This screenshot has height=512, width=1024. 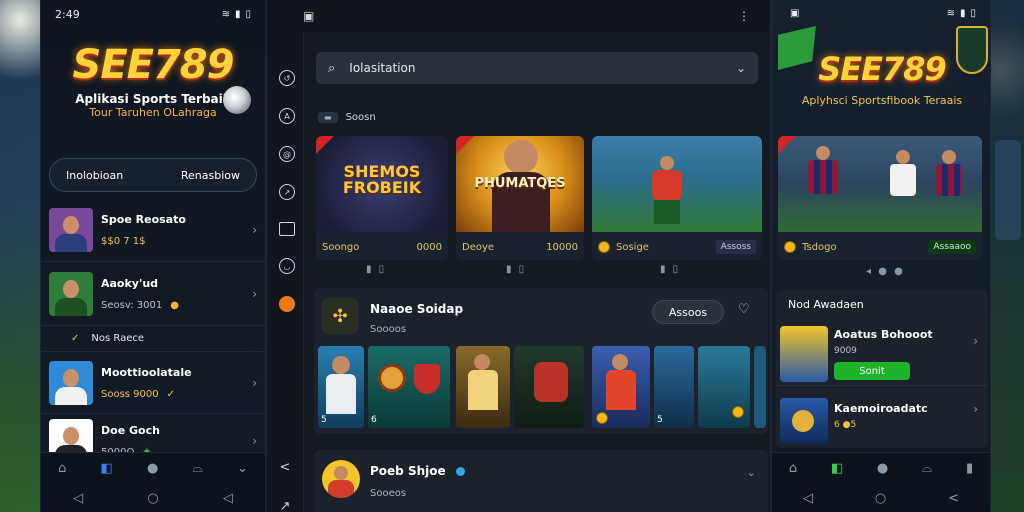 I want to click on list-item-action-button: Sonit, so click(x=872, y=371).